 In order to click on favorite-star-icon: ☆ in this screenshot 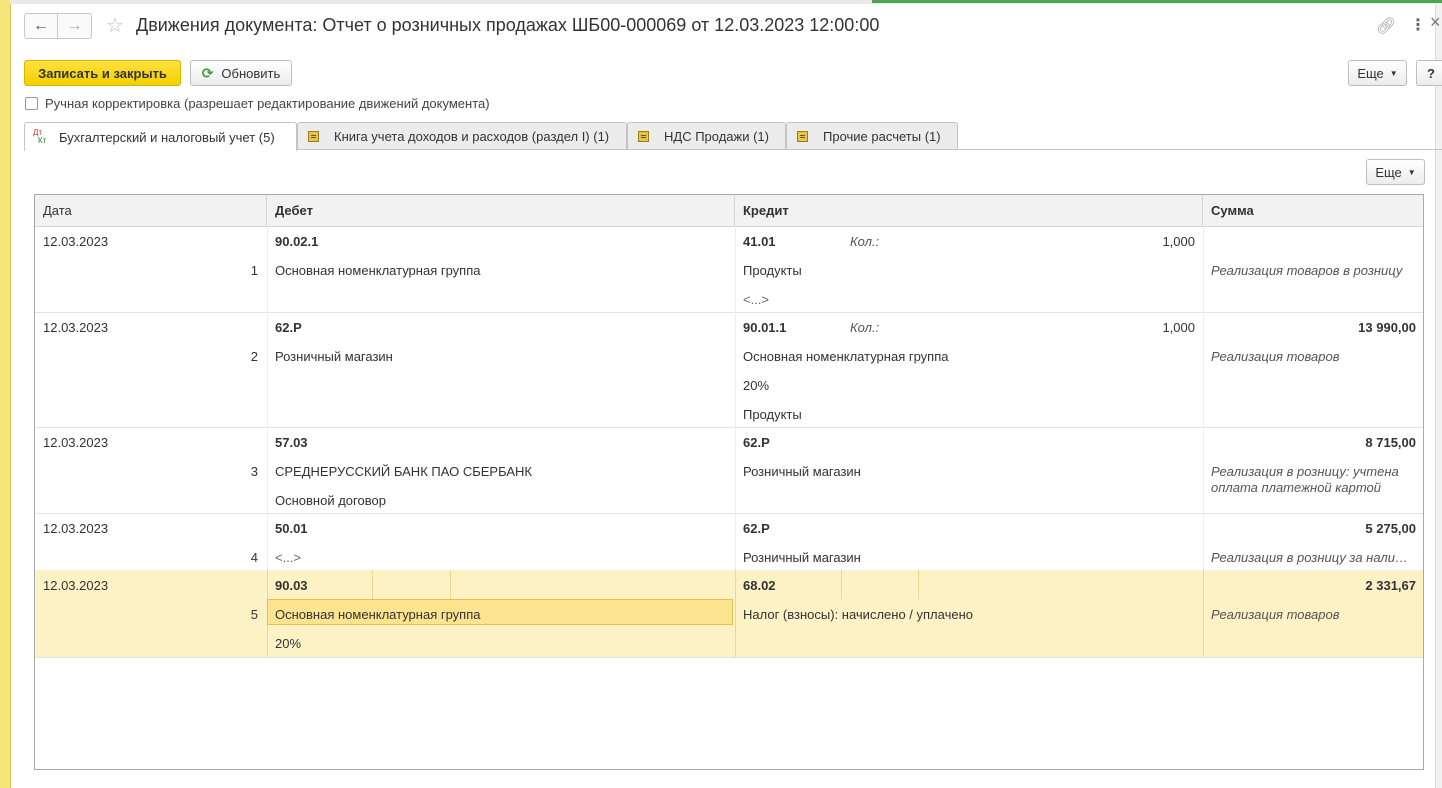, I will do `click(115, 25)`.